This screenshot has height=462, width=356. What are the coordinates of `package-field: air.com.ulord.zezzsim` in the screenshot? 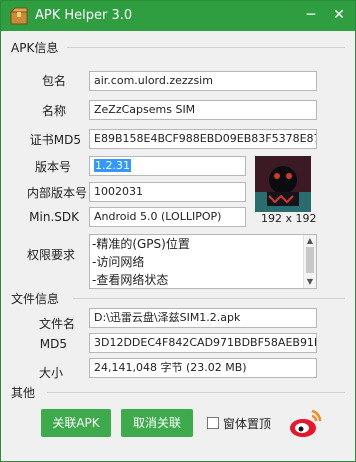 It's located at (203, 81).